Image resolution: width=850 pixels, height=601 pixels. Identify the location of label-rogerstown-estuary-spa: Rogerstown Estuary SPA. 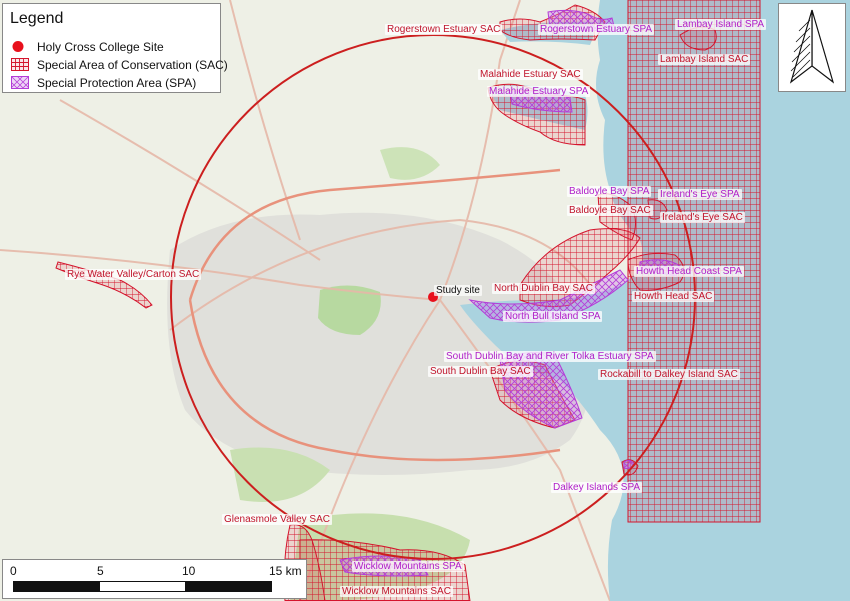
(596, 29).